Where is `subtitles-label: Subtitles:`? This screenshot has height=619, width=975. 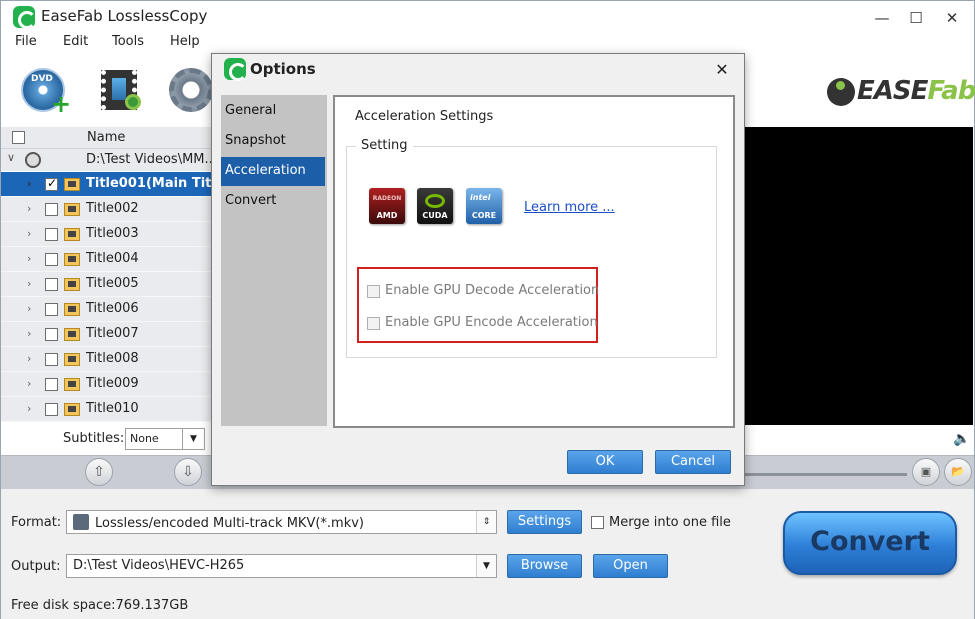 subtitles-label: Subtitles: is located at coordinates (94, 438).